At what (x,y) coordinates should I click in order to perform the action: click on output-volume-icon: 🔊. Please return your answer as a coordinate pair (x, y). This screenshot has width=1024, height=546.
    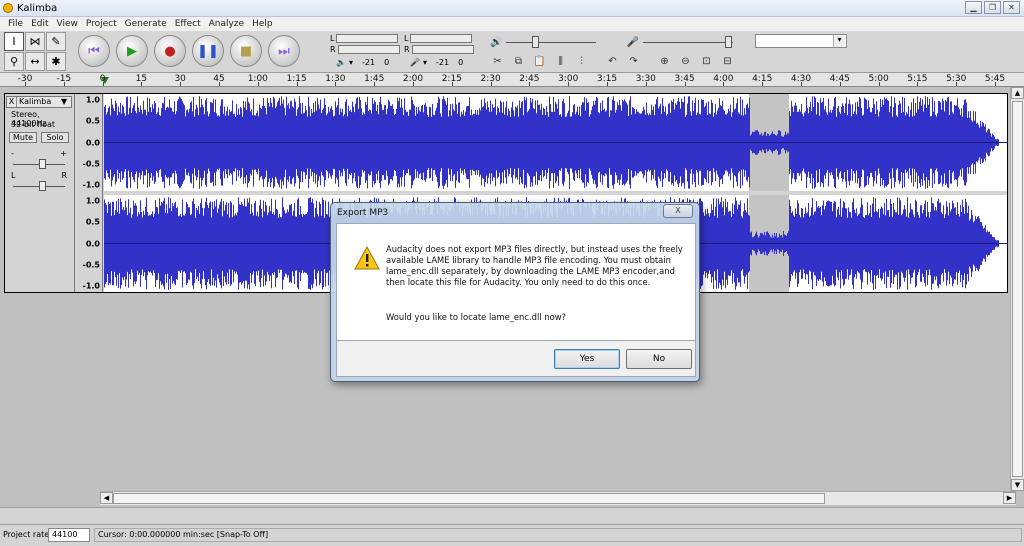
    Looking at the image, I should click on (496, 42).